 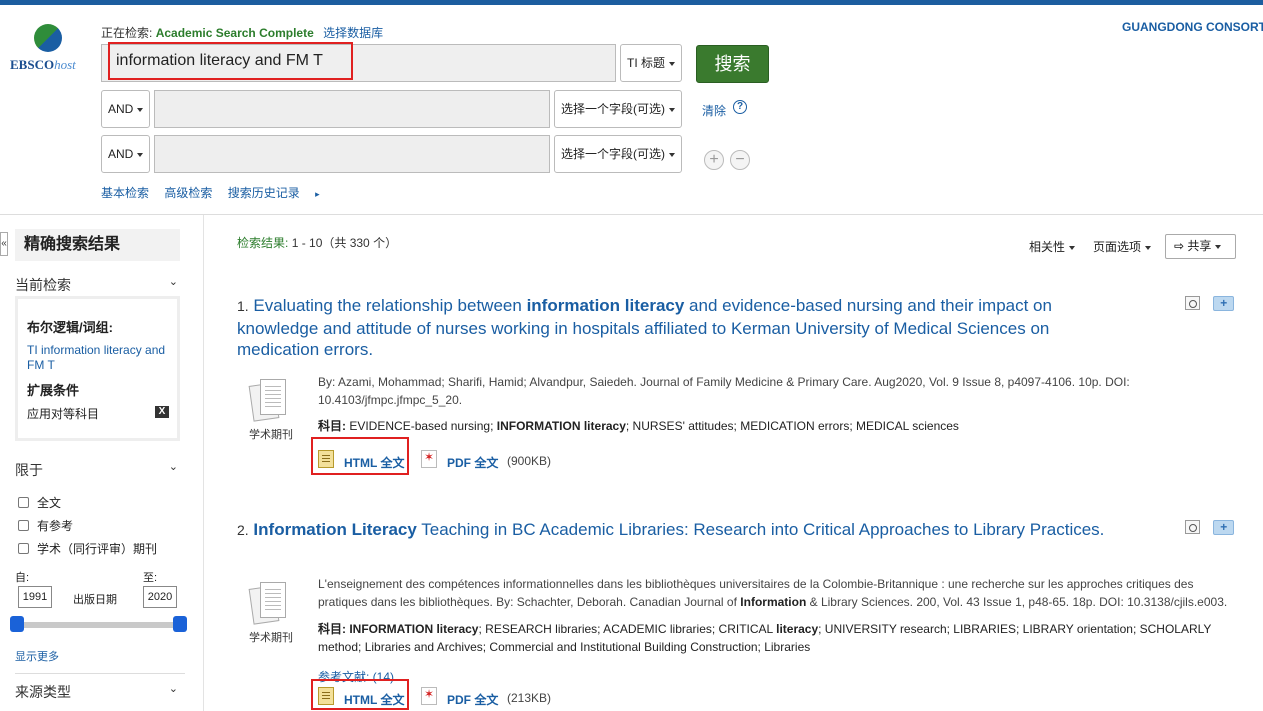 I want to click on checkbox-full-text: 全文, so click(x=39, y=502).